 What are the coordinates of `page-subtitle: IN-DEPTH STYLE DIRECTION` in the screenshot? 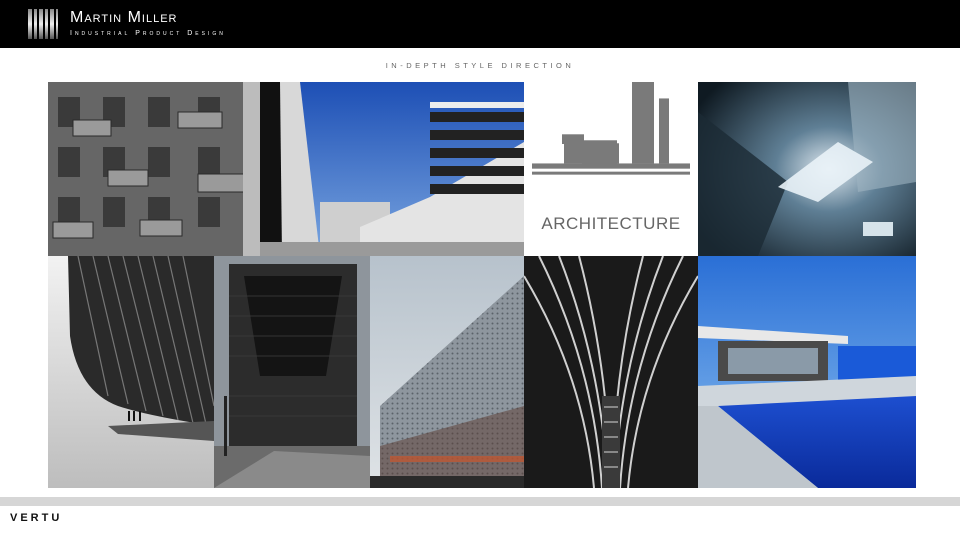 It's located at (480, 65).